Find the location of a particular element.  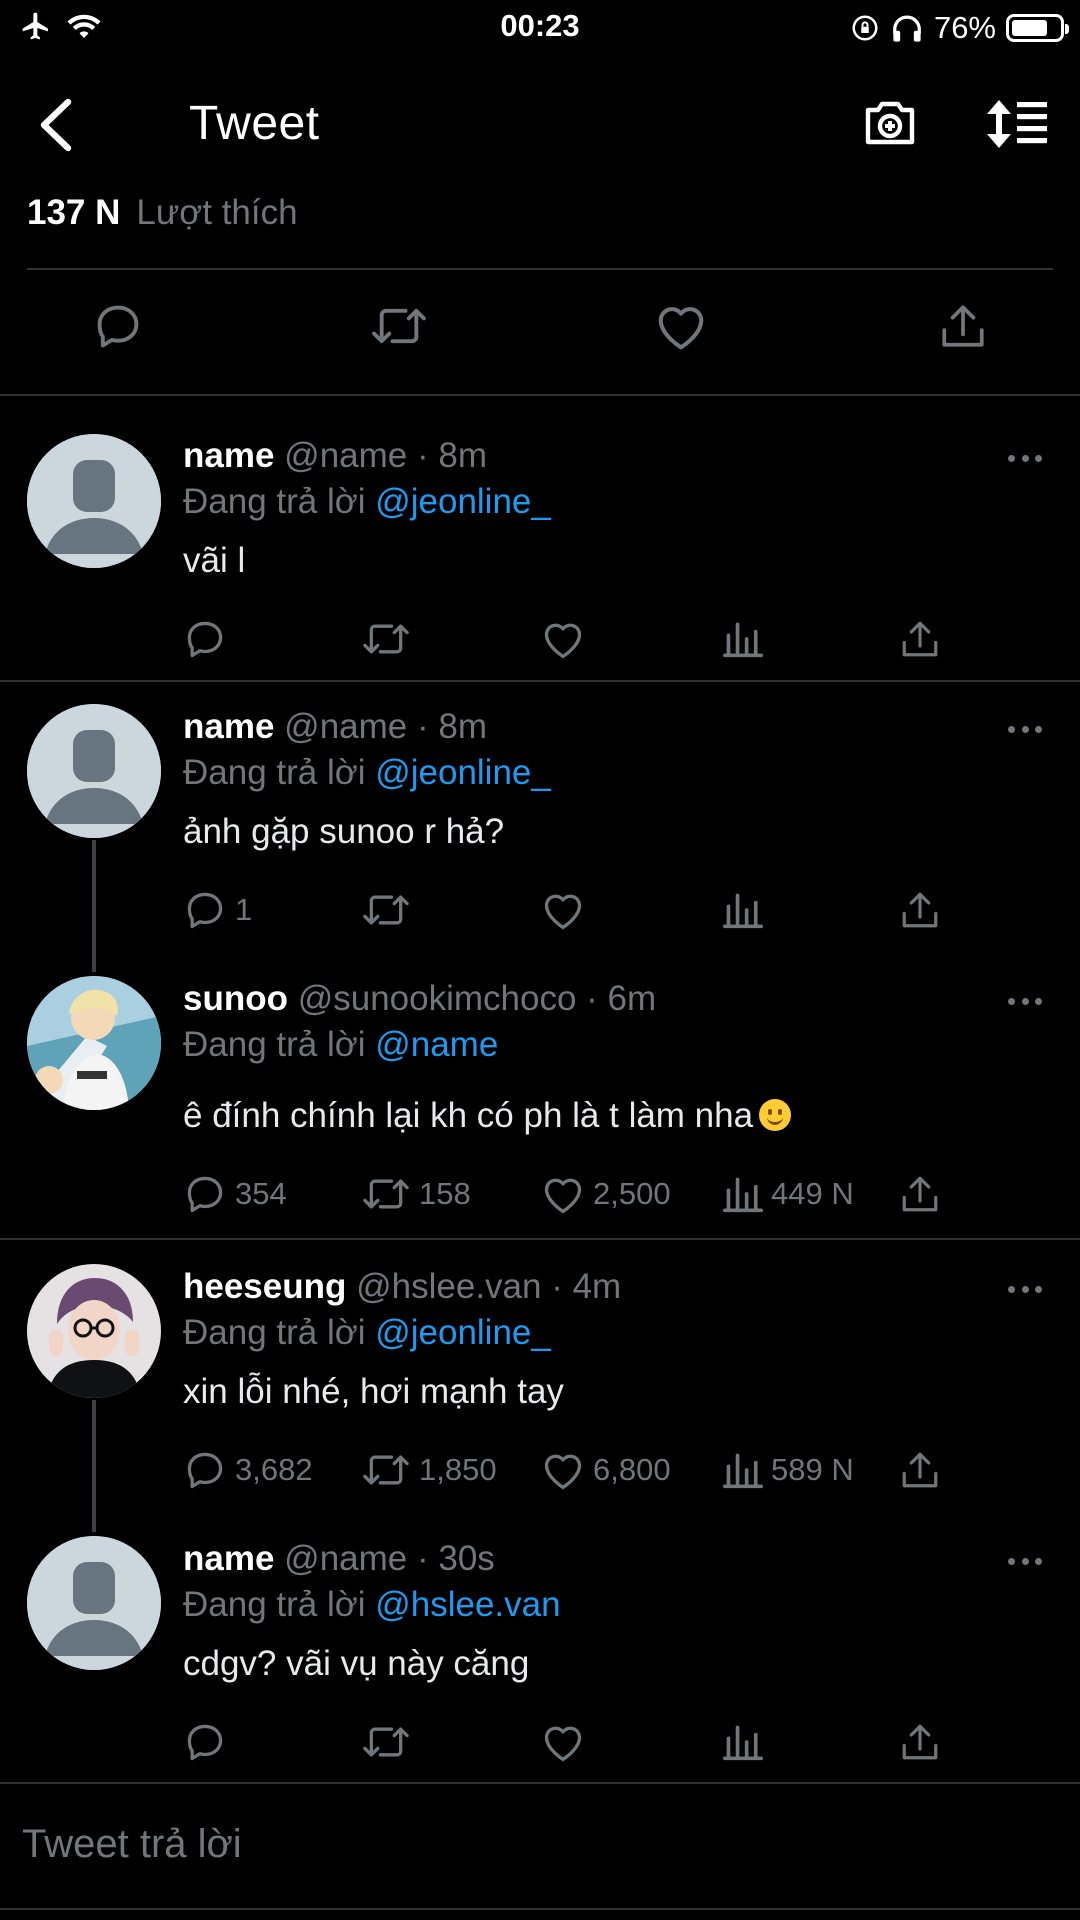

user-photo-icon is located at coordinates (94, 1331).